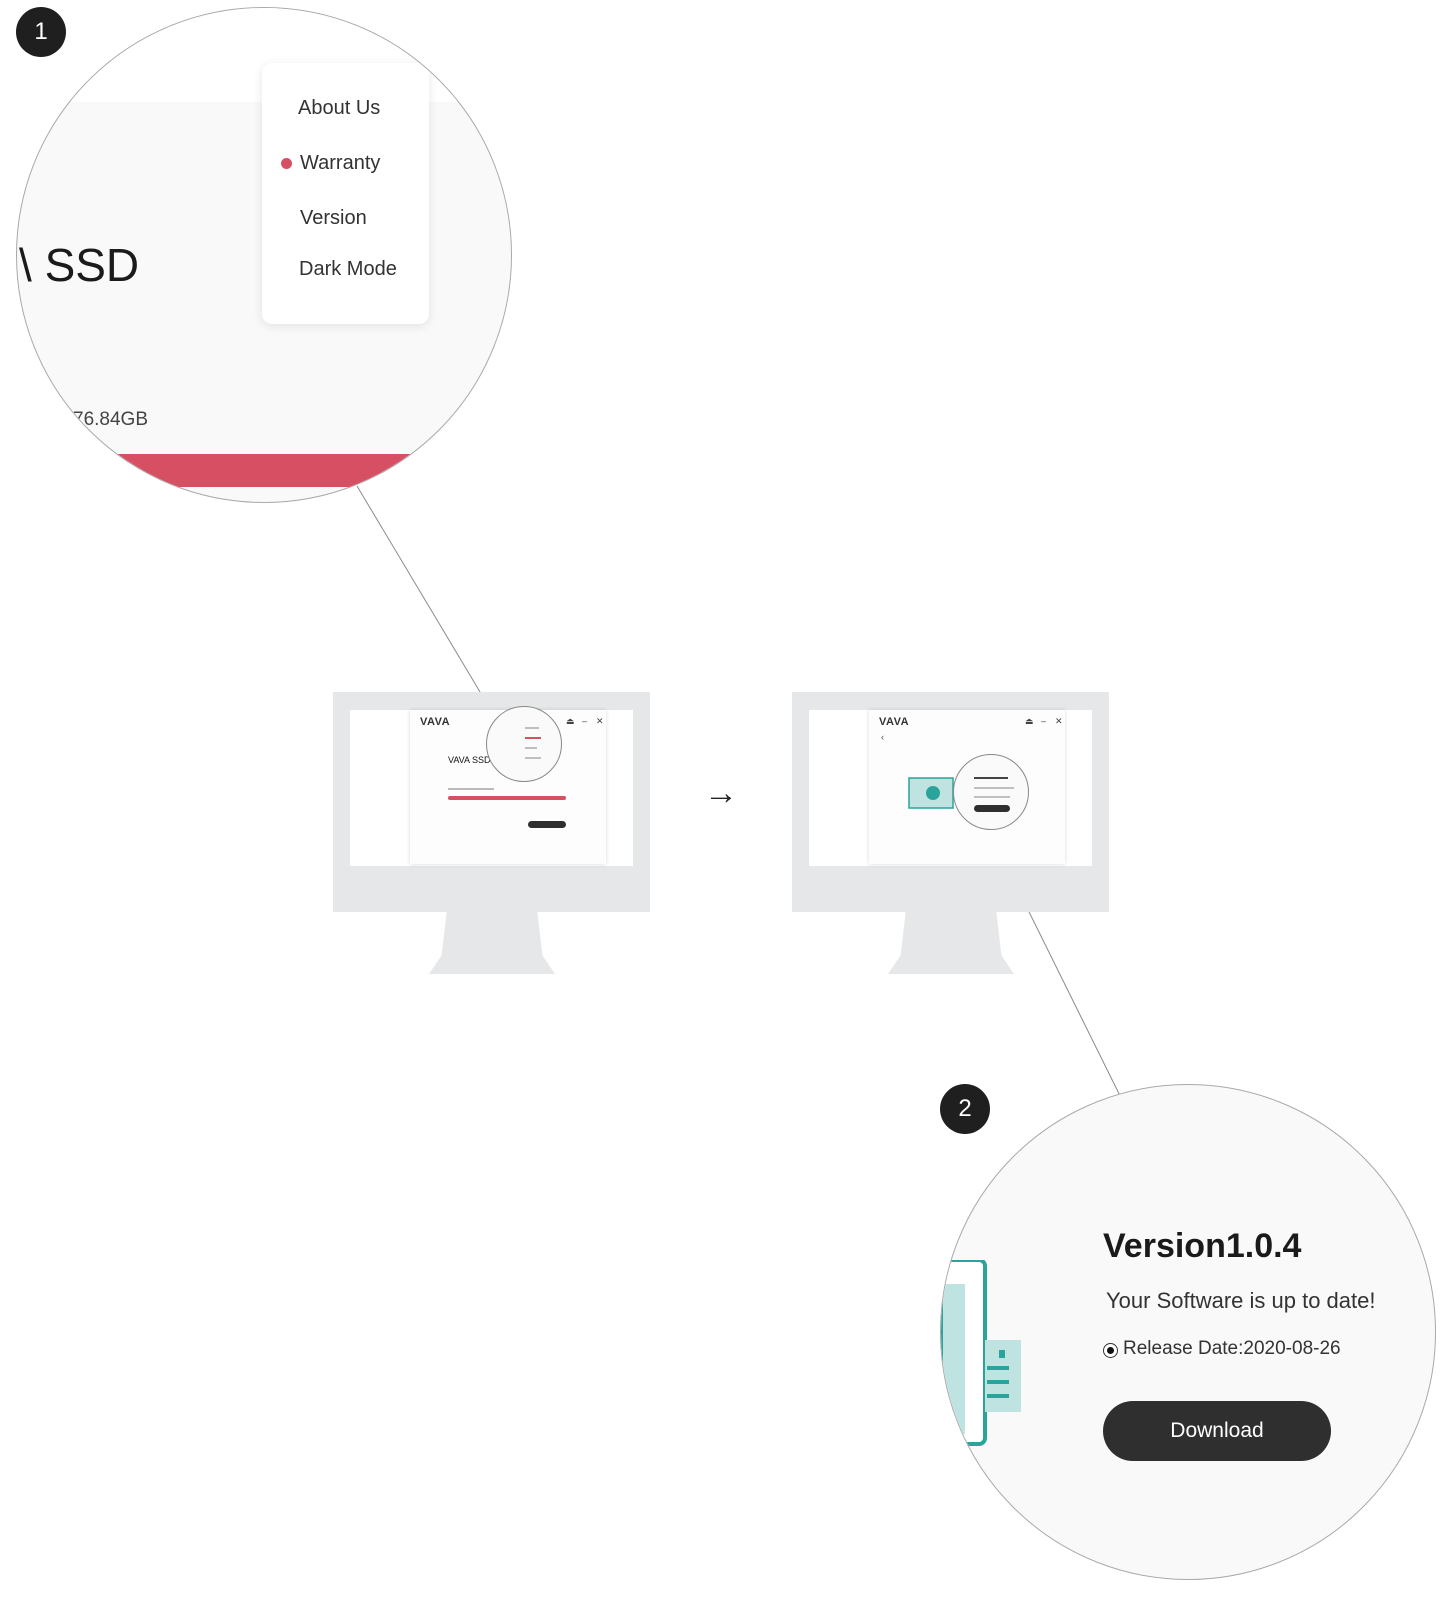 The height and width of the screenshot is (1601, 1447). I want to click on menu-item-about-us: About Us, so click(339, 108).